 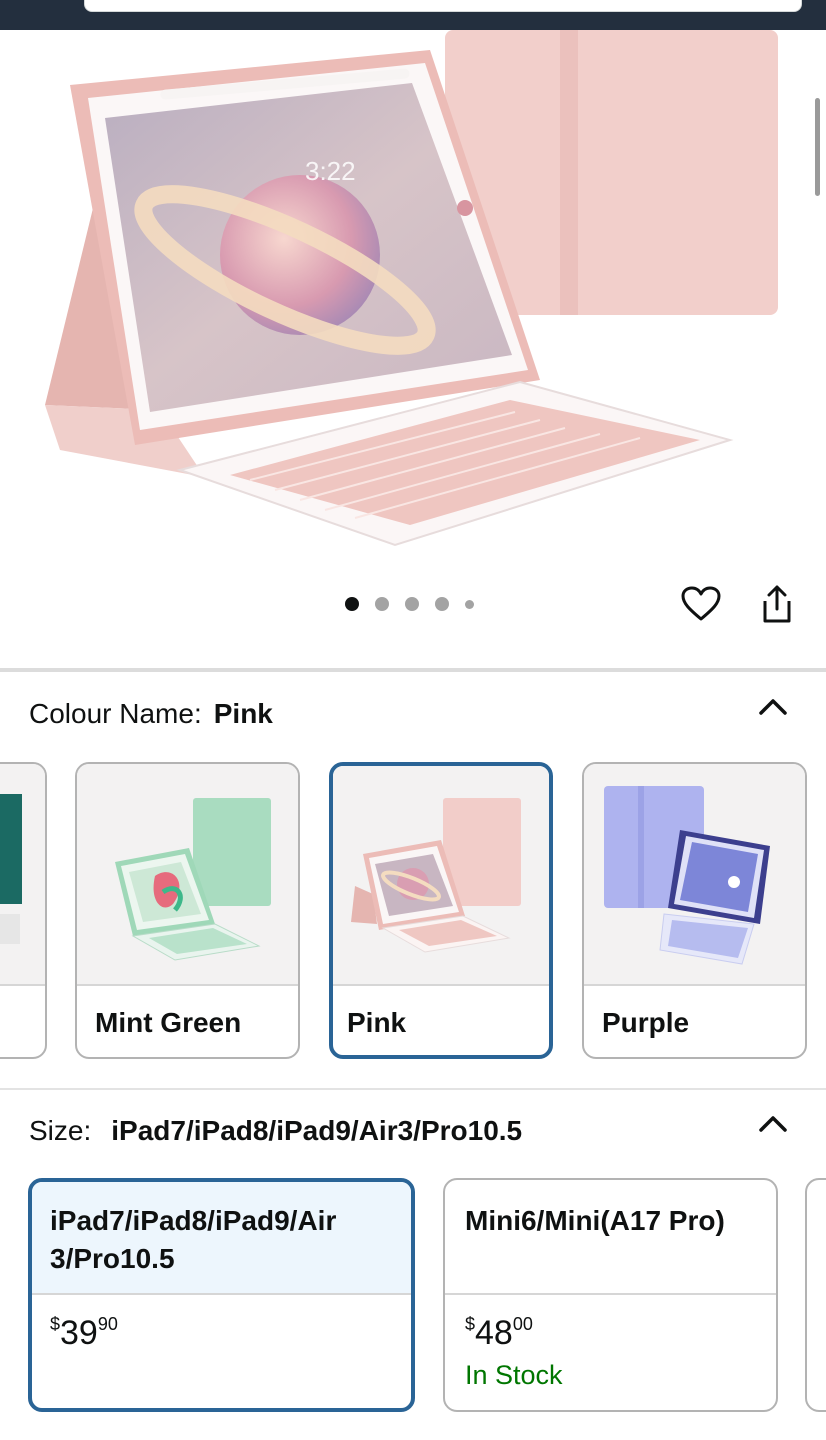 I want to click on share-icon, so click(x=777, y=604).